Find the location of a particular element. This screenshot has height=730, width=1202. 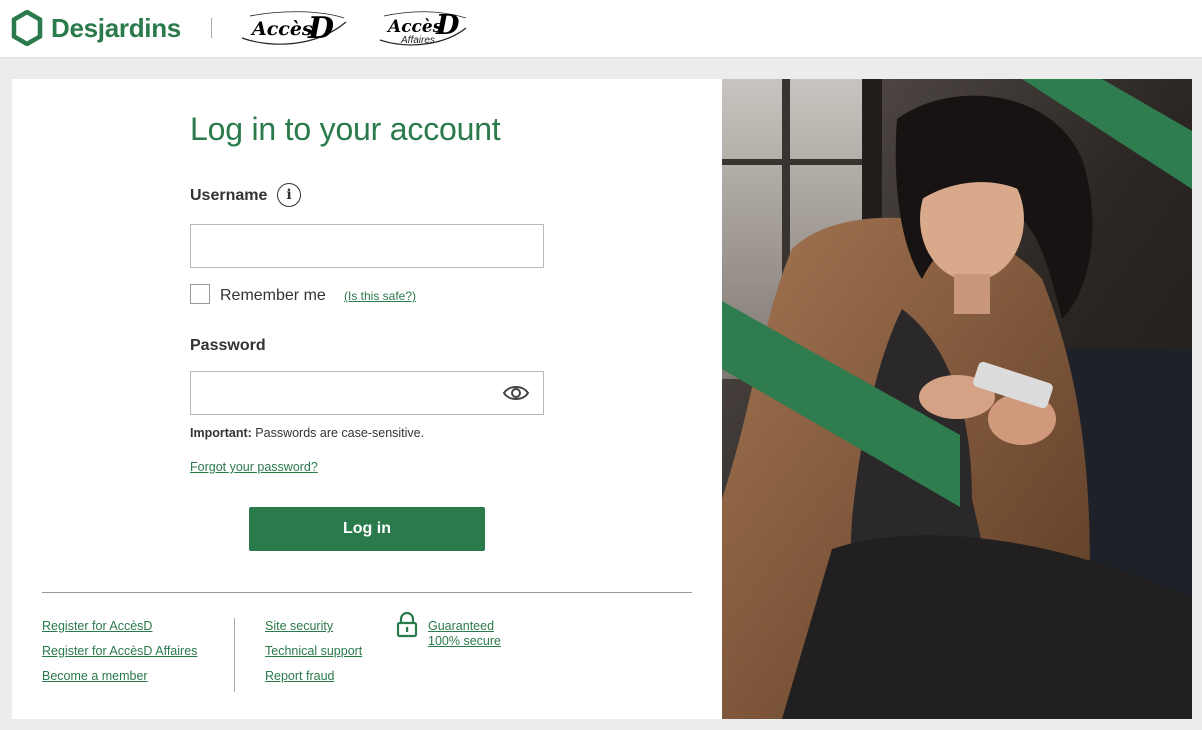

register-accesd-link: Register for AccèsD is located at coordinates (97, 626).